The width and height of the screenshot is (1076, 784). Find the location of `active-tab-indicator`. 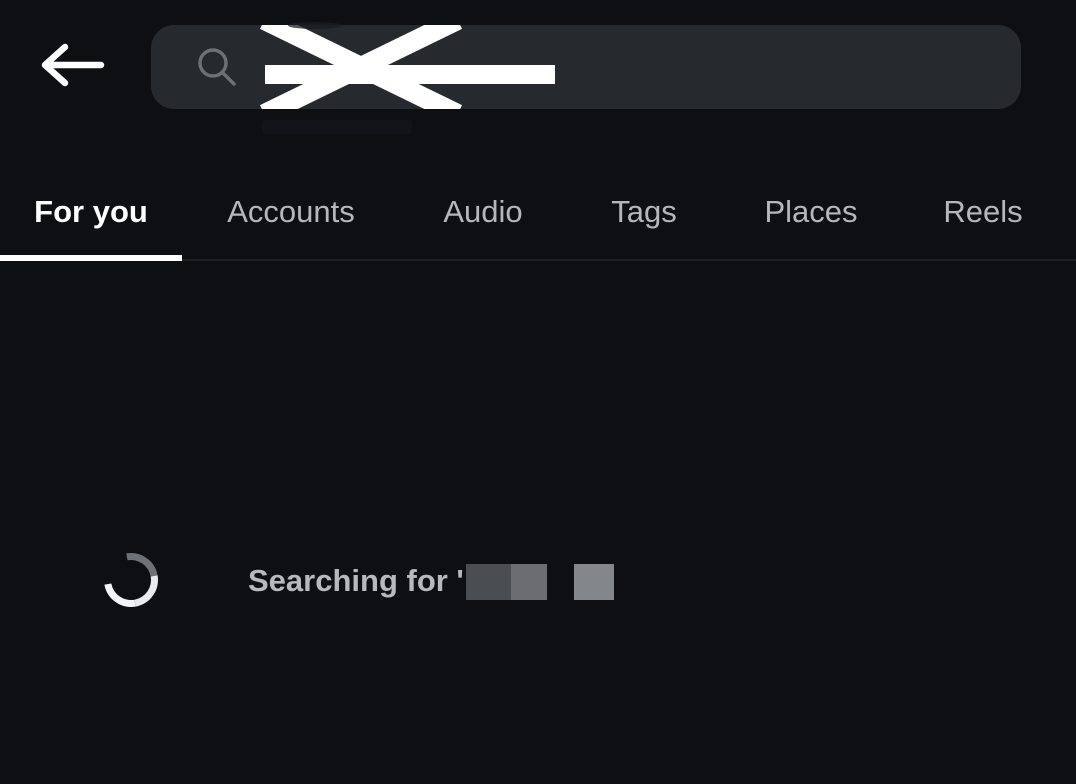

active-tab-indicator is located at coordinates (91, 258).